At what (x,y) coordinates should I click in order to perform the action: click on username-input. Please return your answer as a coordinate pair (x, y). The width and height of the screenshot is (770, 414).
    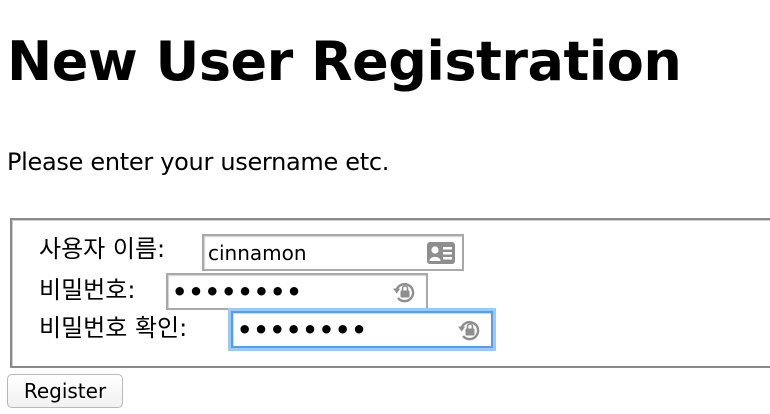
    Looking at the image, I should click on (313, 252).